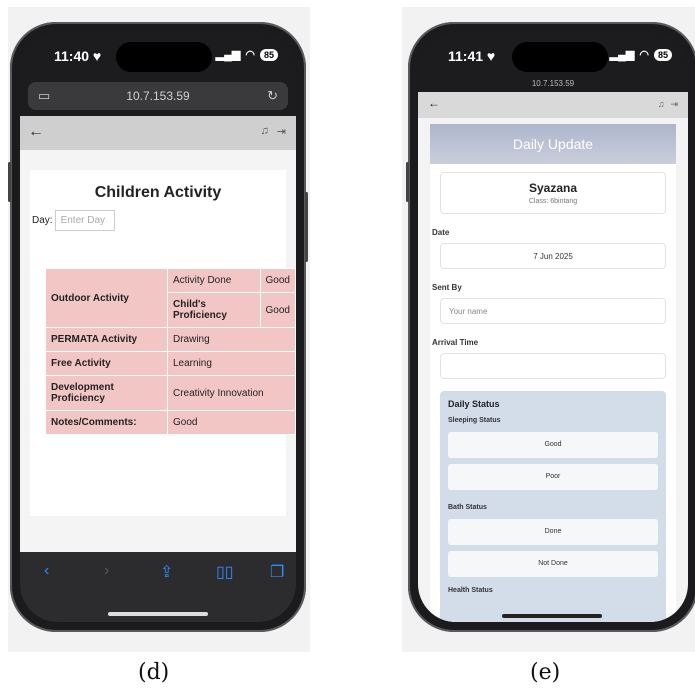 The height and width of the screenshot is (695, 695). What do you see at coordinates (474, 420) in the screenshot?
I see `sleeping-status-label: Sleeping Status` at bounding box center [474, 420].